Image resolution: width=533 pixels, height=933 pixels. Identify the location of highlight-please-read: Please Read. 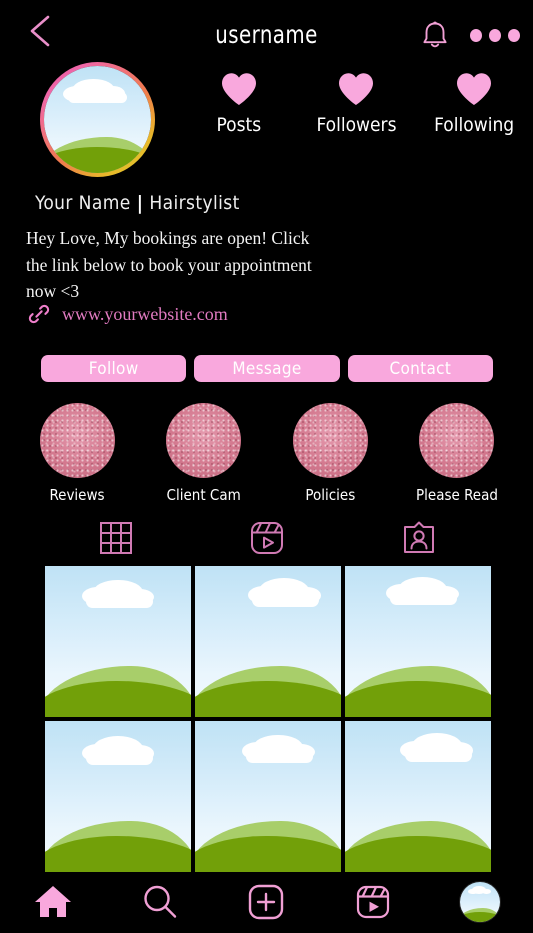
(457, 453).